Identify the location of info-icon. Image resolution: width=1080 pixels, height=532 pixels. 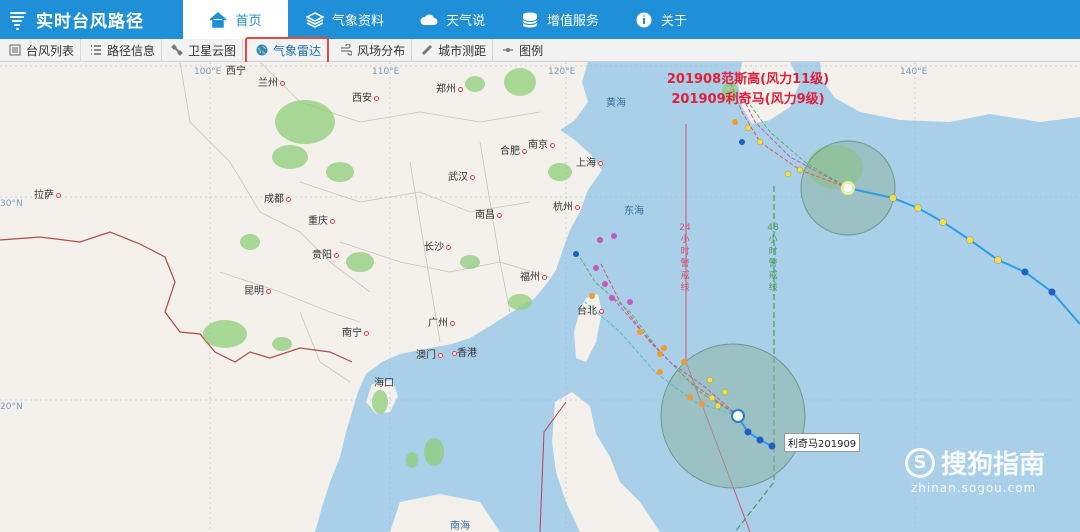
(644, 19).